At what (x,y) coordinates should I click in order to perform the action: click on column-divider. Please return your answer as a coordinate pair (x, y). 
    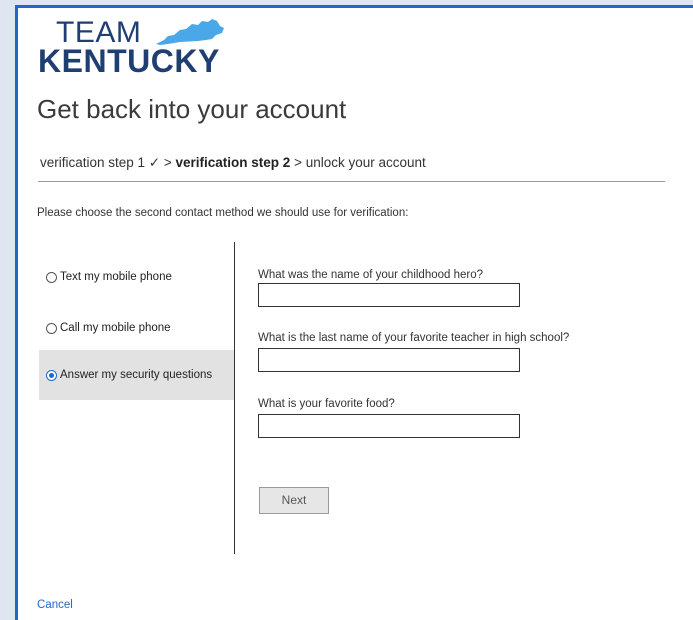
    Looking at the image, I should click on (234, 398).